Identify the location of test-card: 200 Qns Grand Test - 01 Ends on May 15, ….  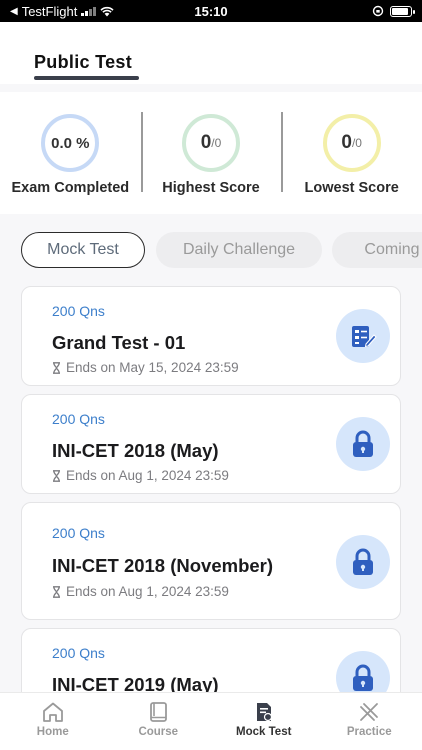
(211, 336).